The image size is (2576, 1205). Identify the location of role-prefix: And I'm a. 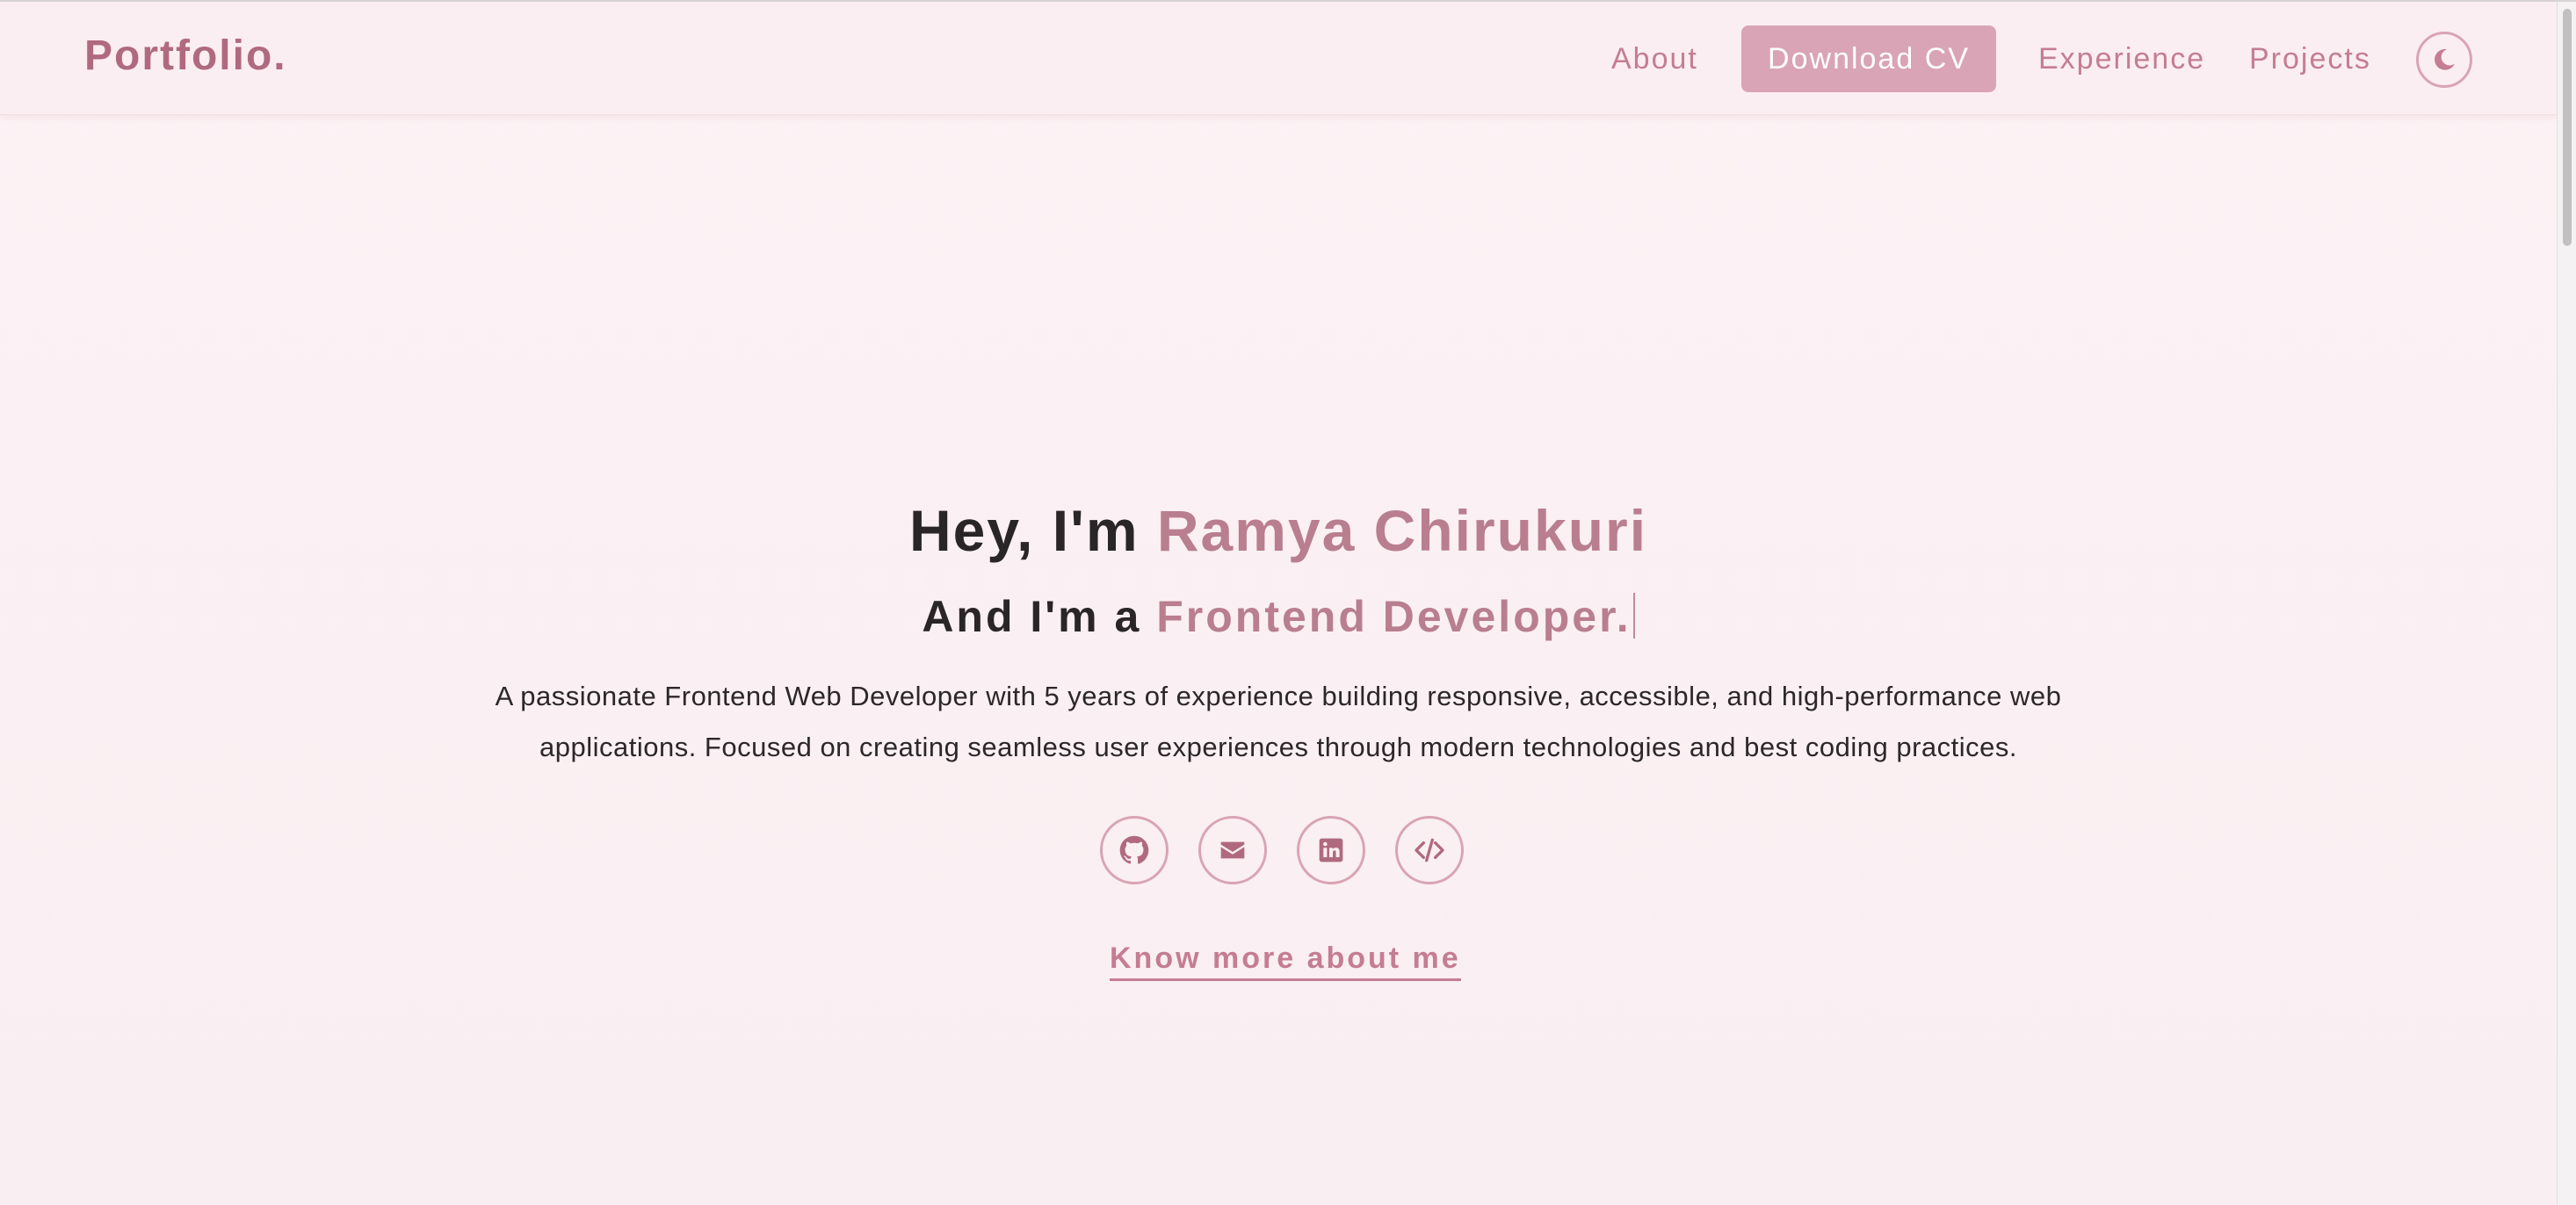
(1032, 616).